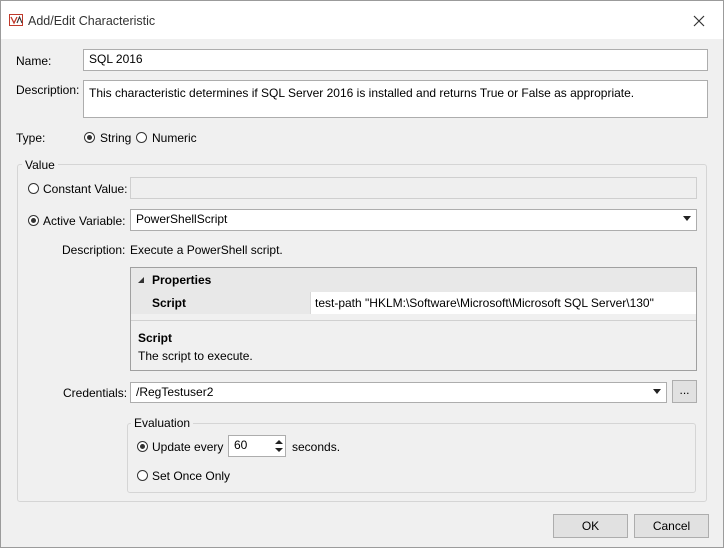  I want to click on property-name: Script, so click(169, 303).